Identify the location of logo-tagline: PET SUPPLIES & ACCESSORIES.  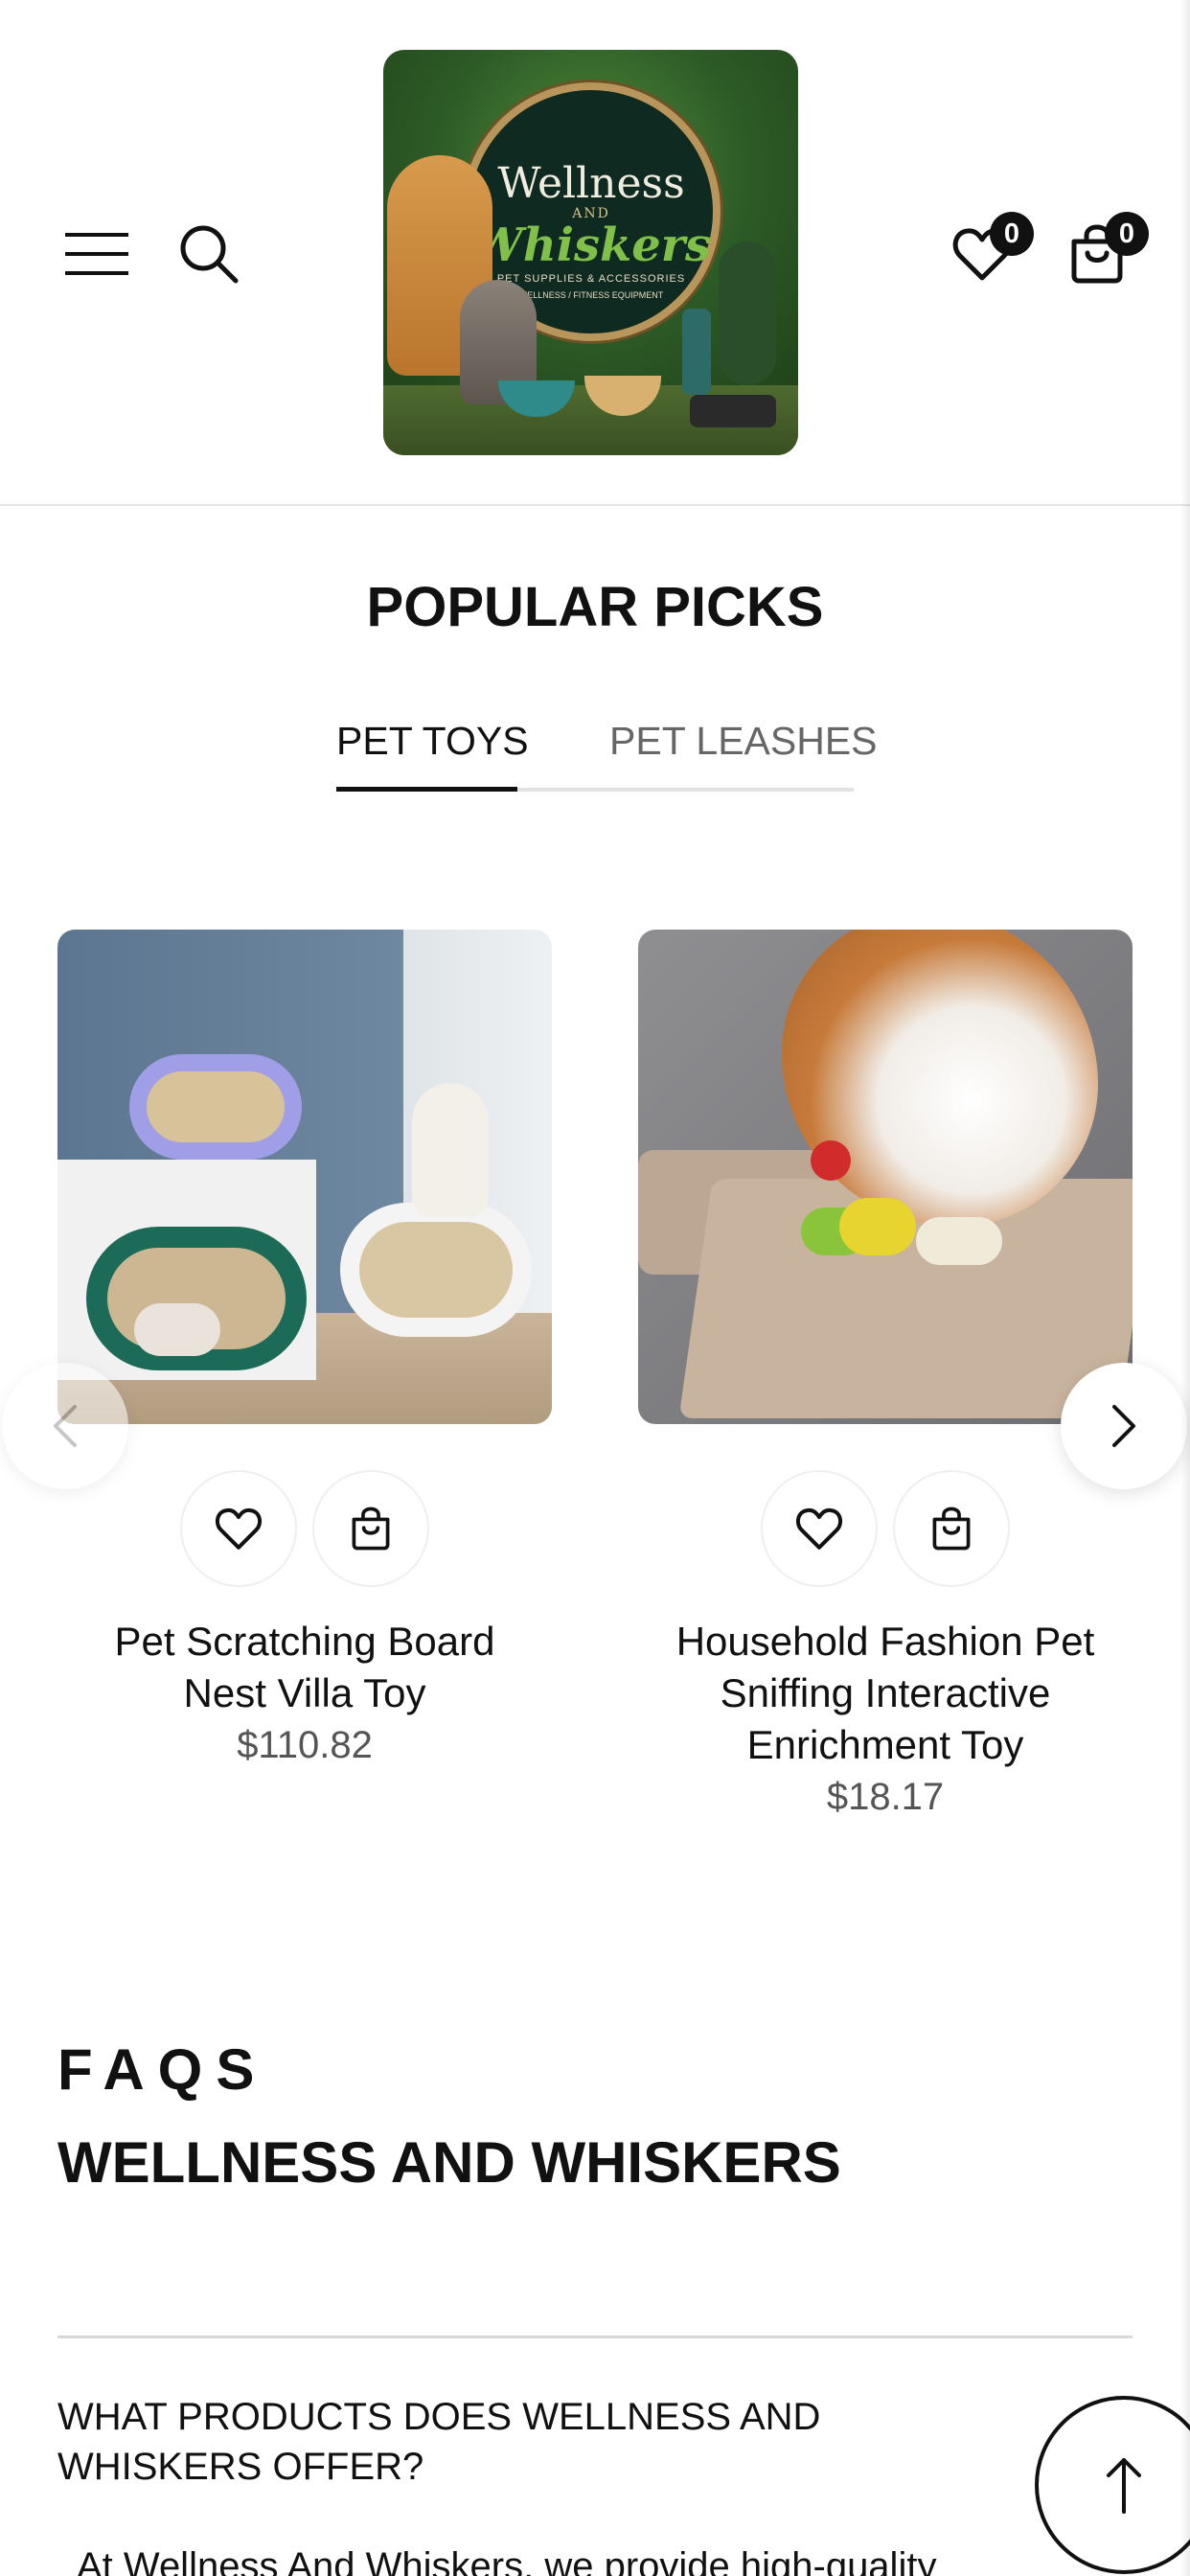
(591, 279).